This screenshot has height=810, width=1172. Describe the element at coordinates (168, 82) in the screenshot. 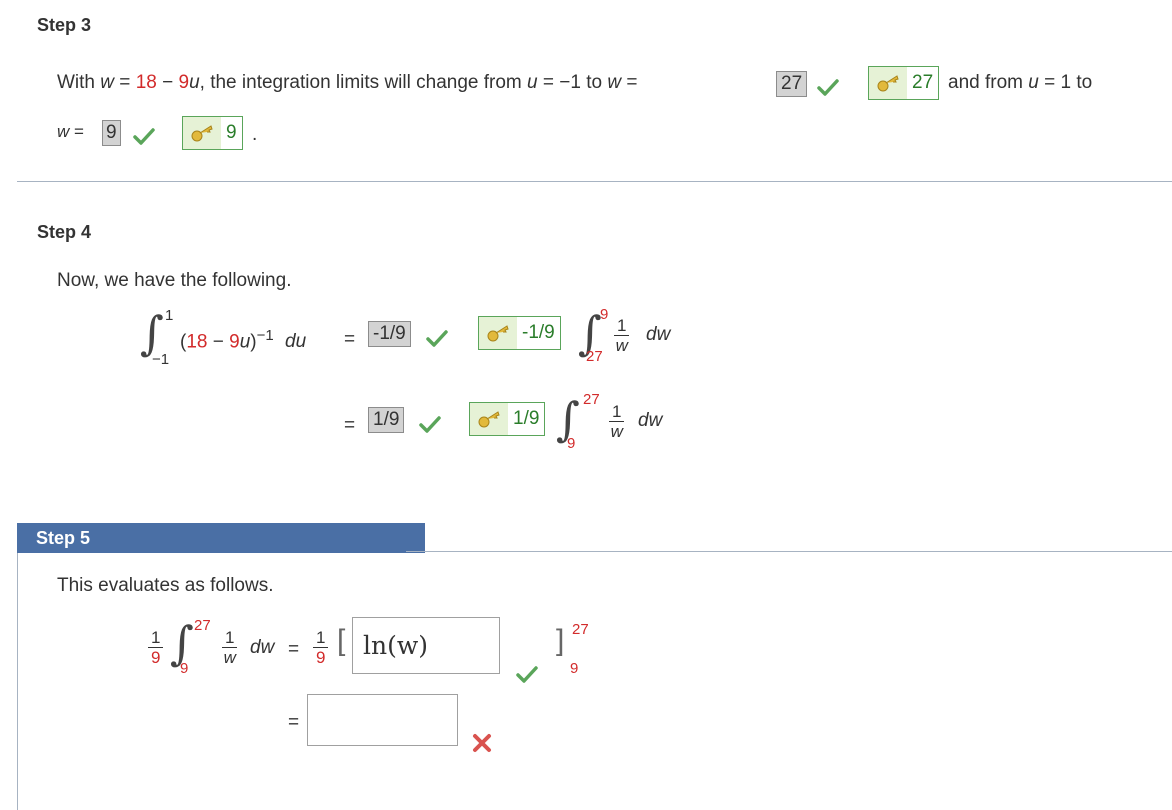

I see `minus-sign: −` at that location.